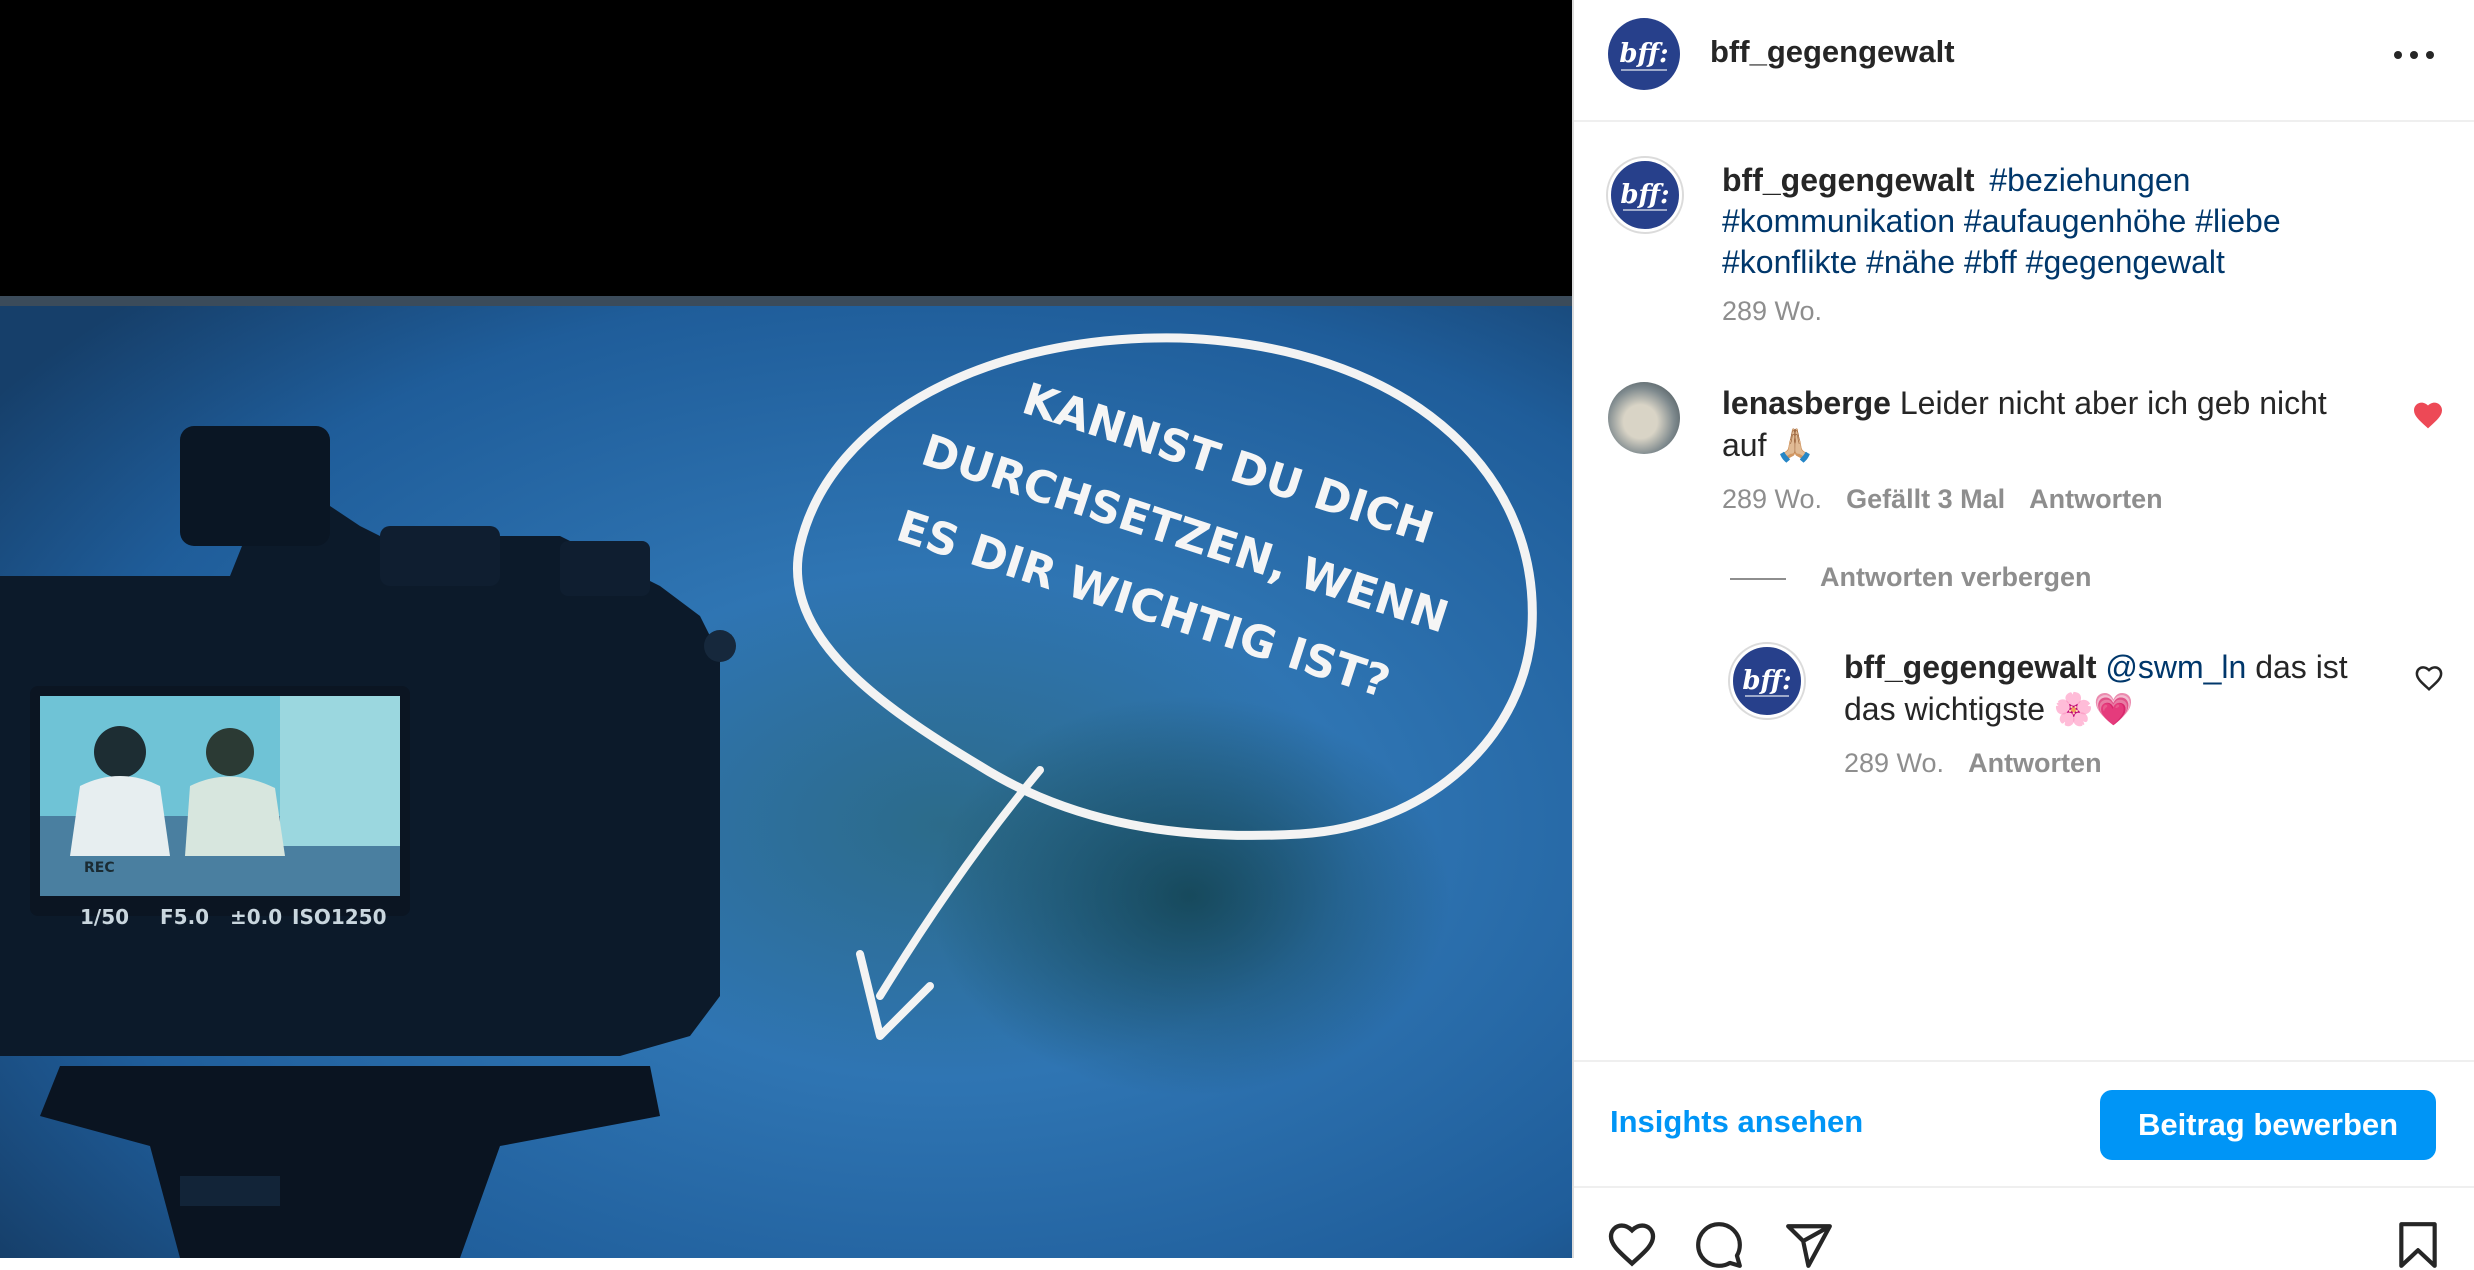  I want to click on caption-avatar: bff:, so click(1645, 195).